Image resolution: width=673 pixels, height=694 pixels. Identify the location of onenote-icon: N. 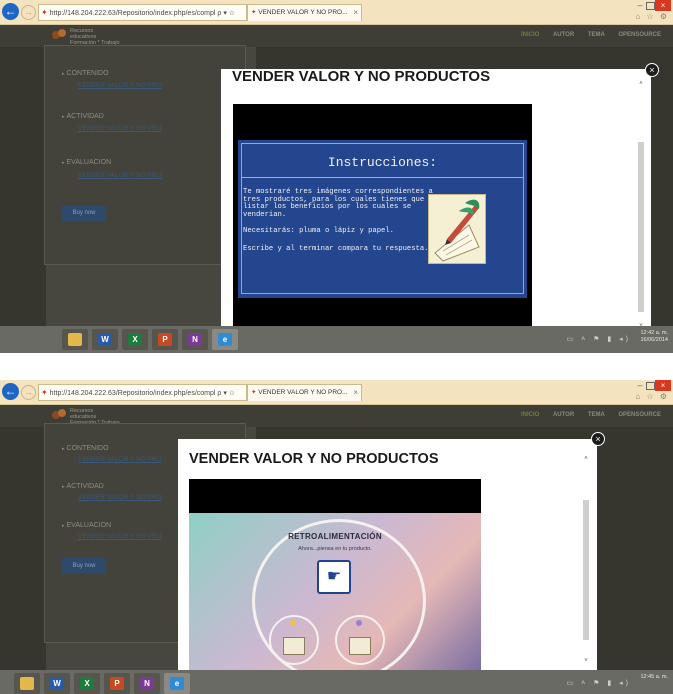
(195, 339).